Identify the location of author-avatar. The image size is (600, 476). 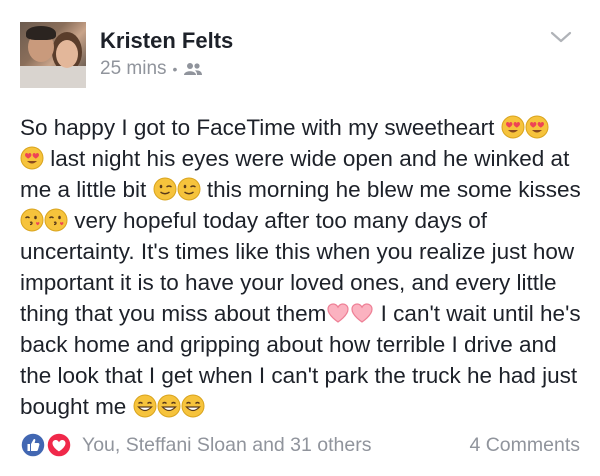
(53, 55).